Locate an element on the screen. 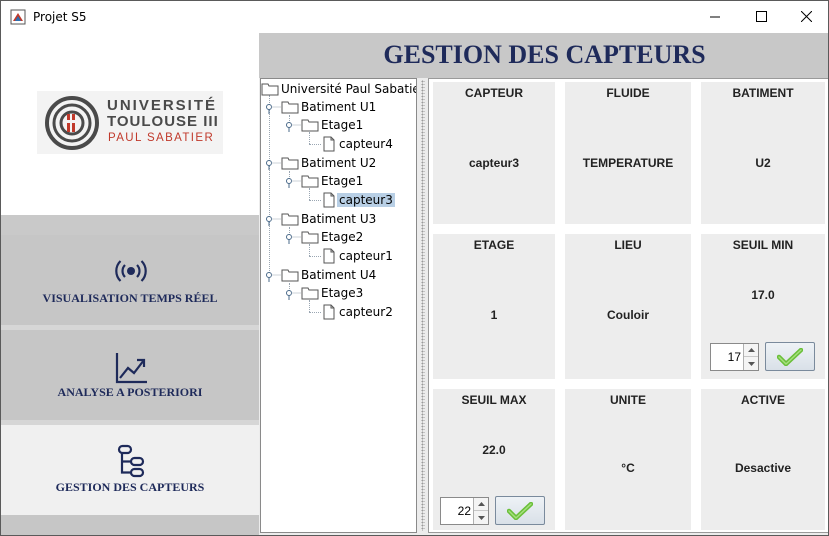 The height and width of the screenshot is (536, 829). cell-batiment: BATIMENT U2 is located at coordinates (763, 153).